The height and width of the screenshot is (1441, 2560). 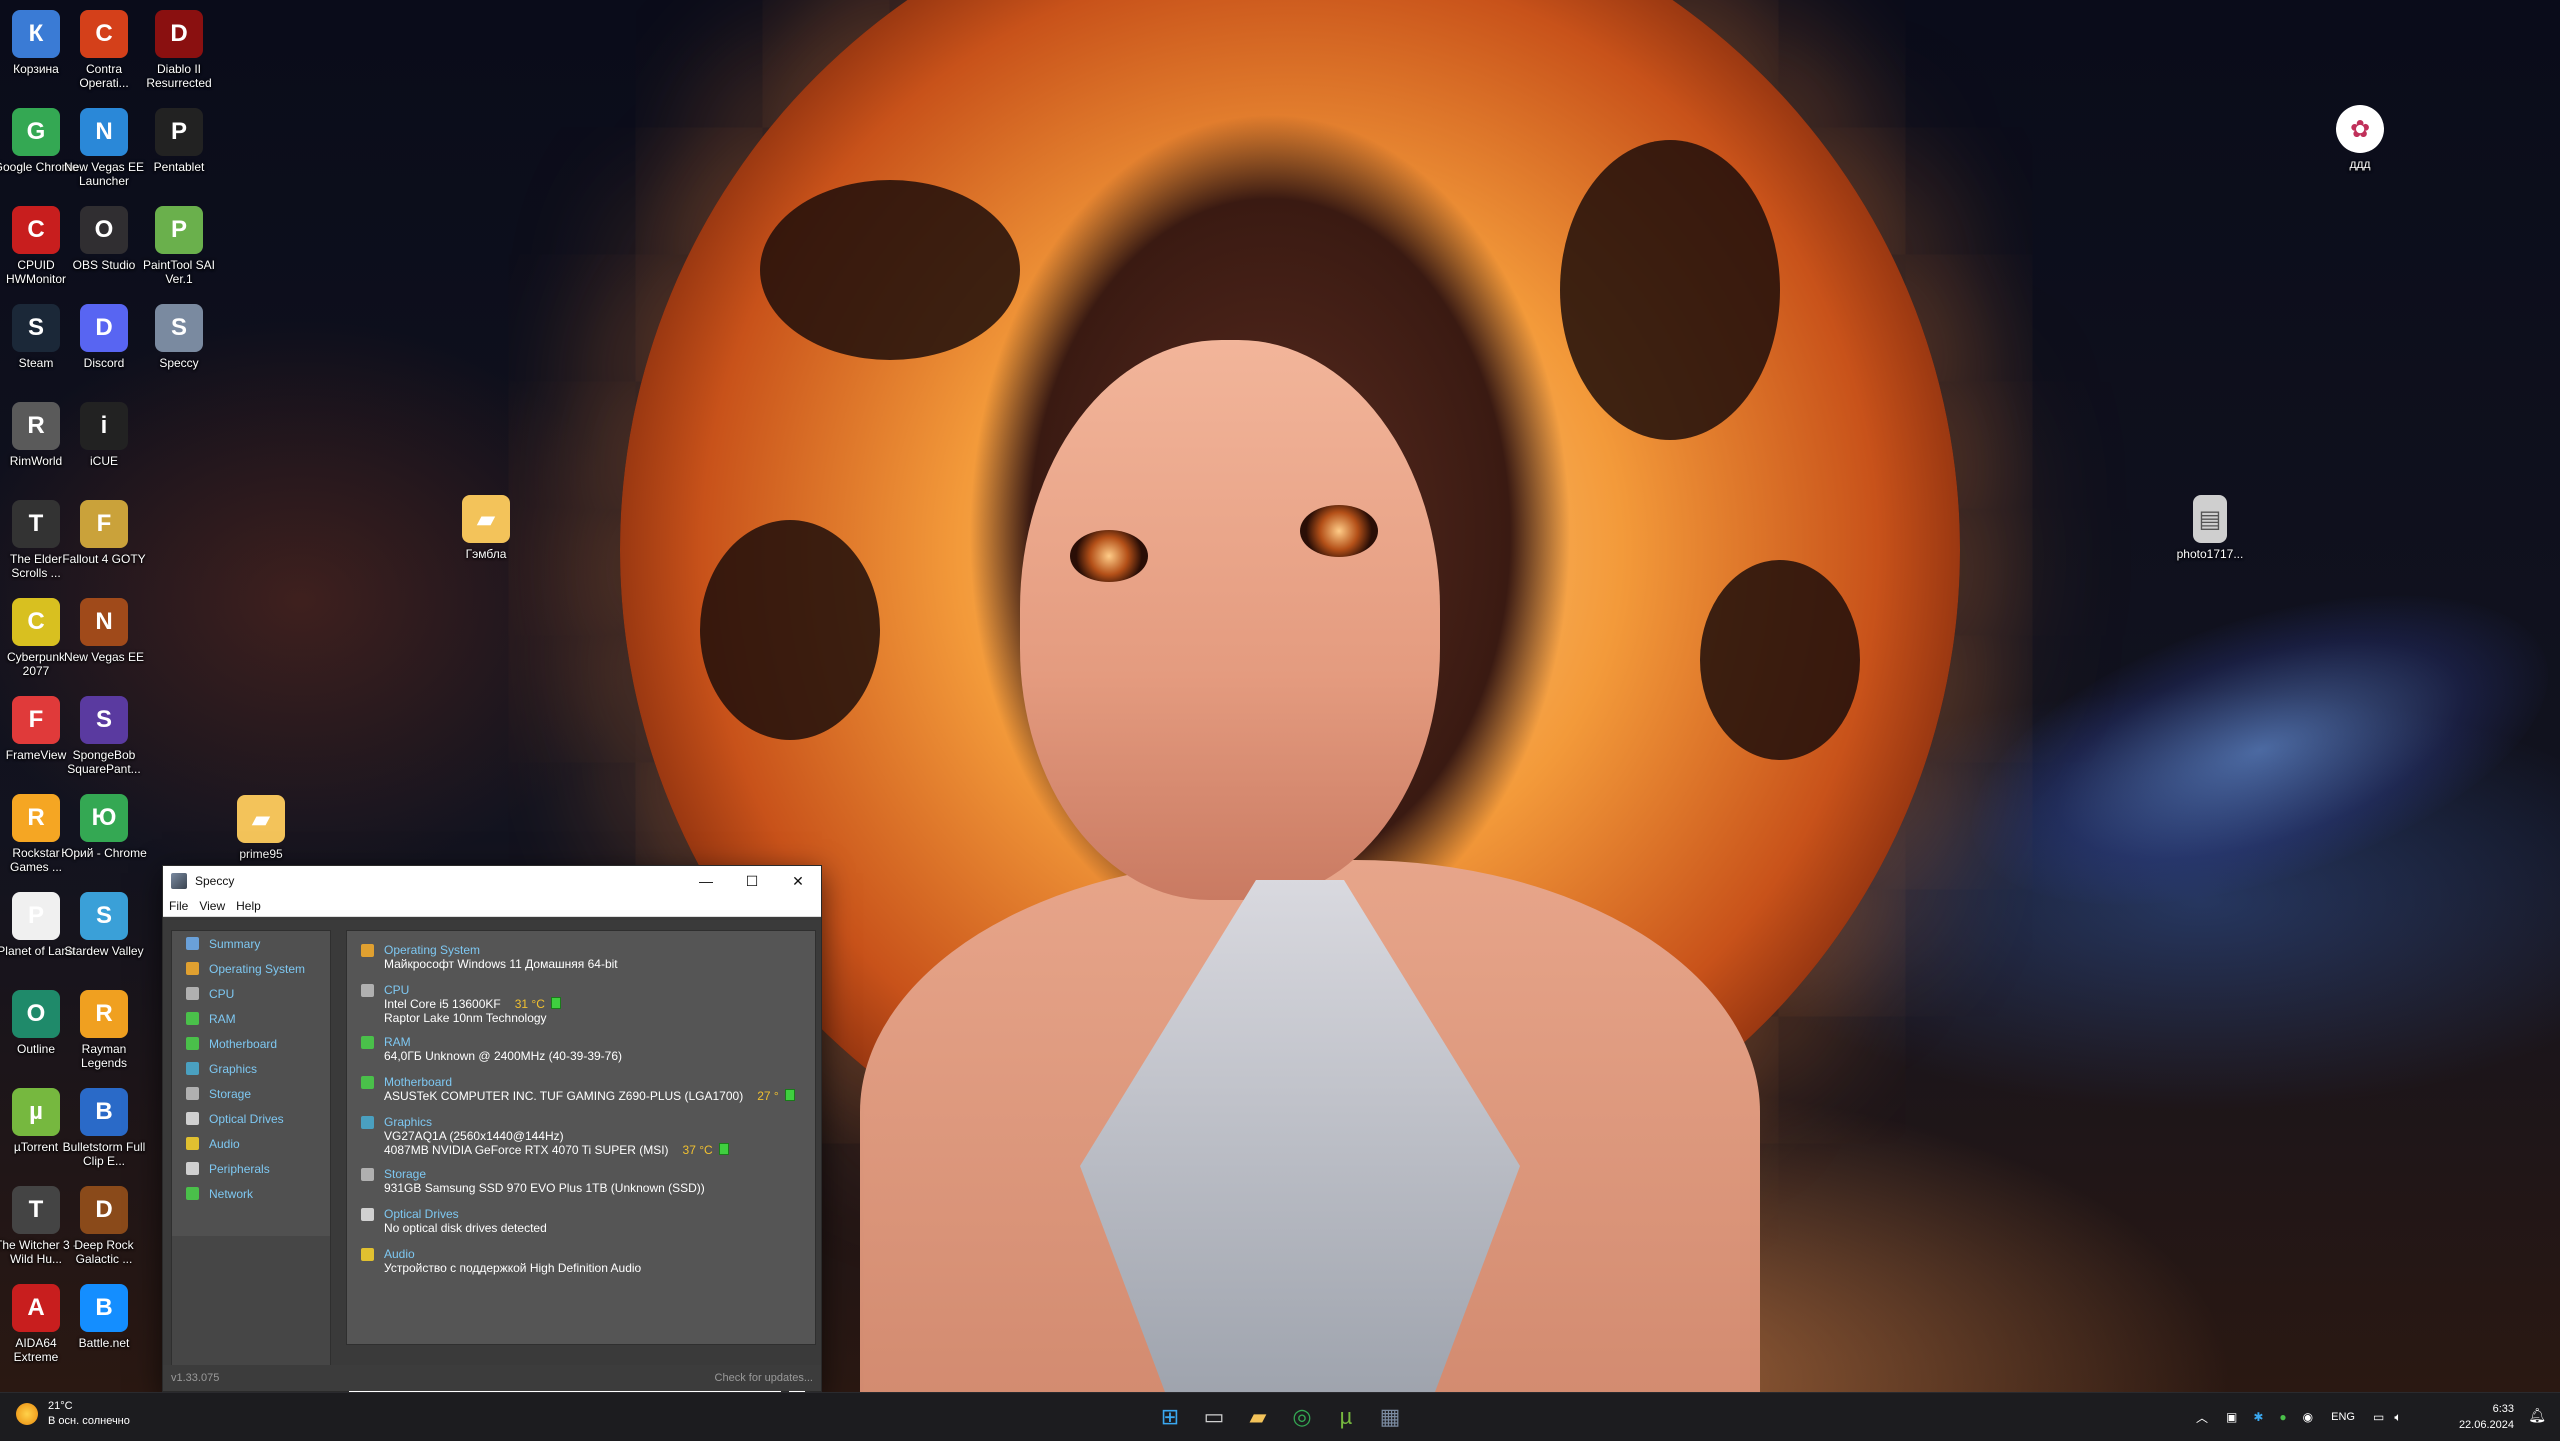 What do you see at coordinates (472, 1018) in the screenshot?
I see `section-detail: Raptor Lake 10nm Technology` at bounding box center [472, 1018].